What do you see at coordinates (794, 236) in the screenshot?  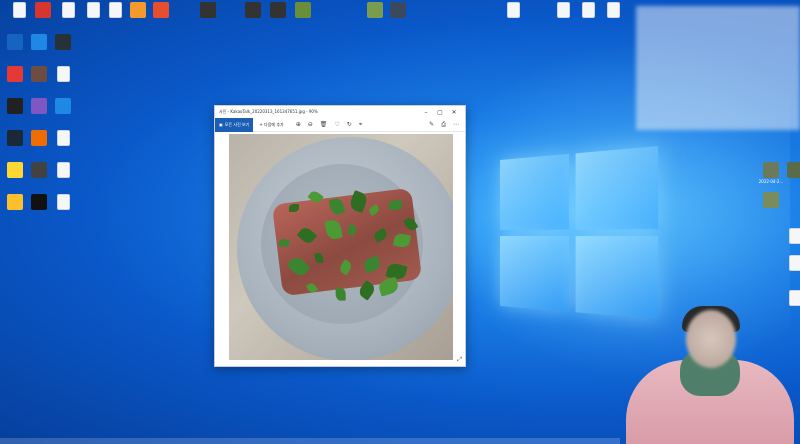 I see `desktop-right-icon-3-icon` at bounding box center [794, 236].